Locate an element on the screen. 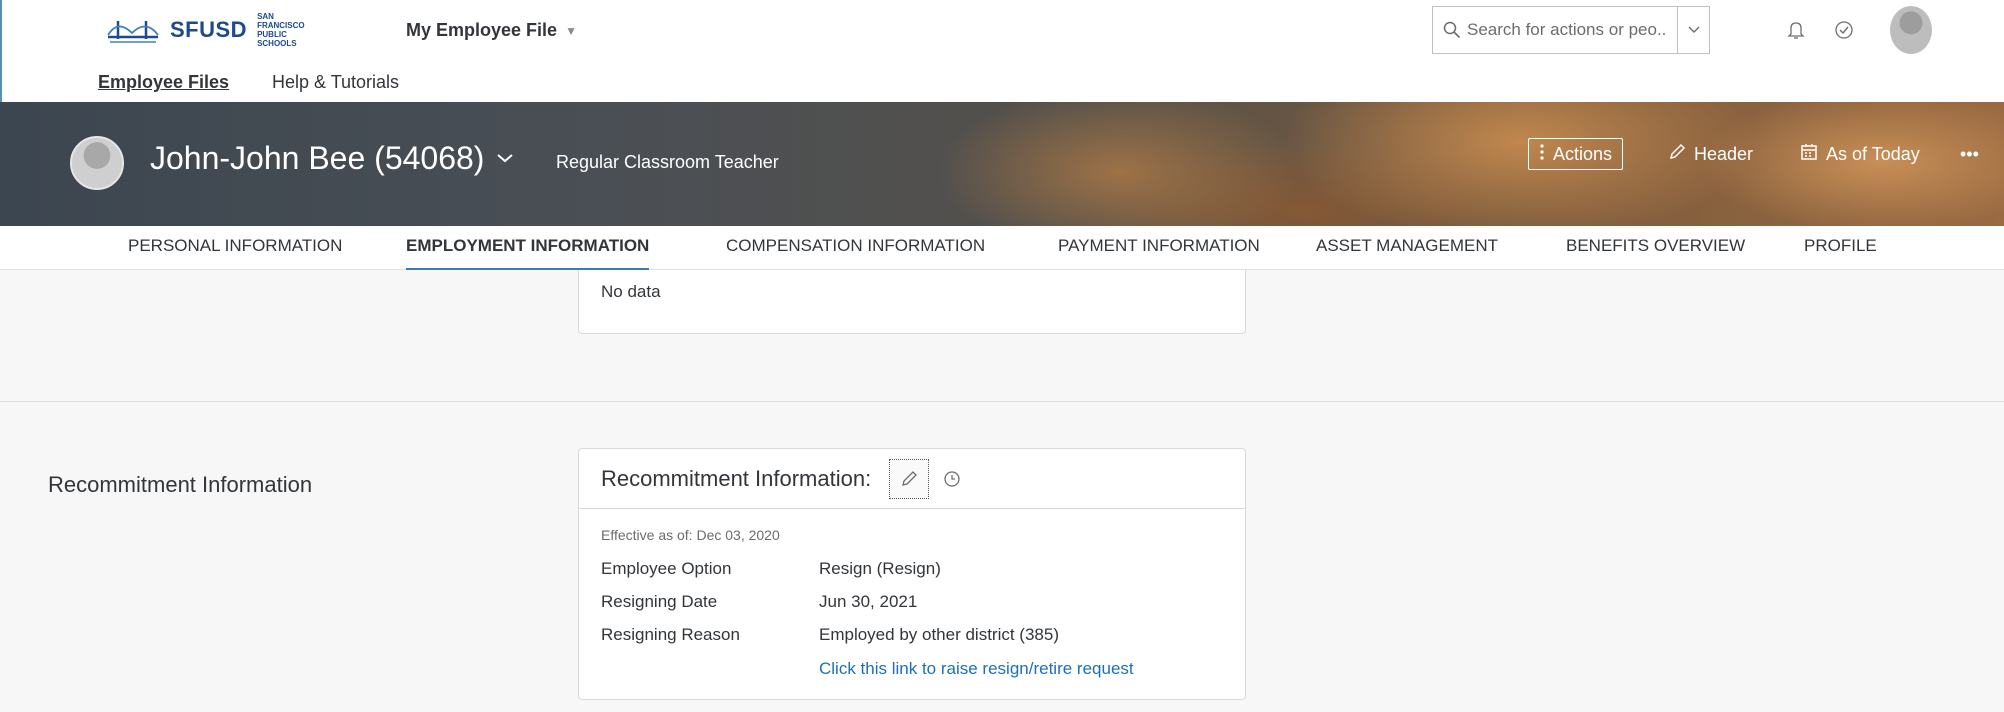  clock-history-icon is located at coordinates (952, 478).